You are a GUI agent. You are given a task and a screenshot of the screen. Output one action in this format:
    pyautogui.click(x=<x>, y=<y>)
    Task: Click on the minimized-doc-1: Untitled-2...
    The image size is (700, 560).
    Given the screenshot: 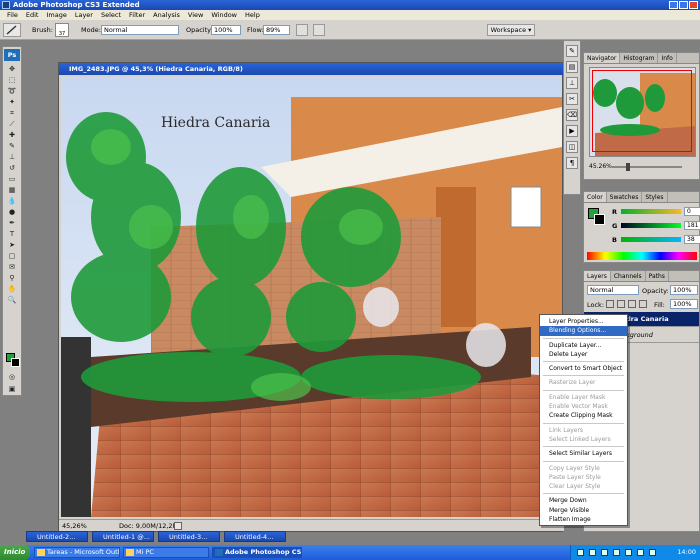 What is the action you would take?
    pyautogui.click(x=57, y=536)
    